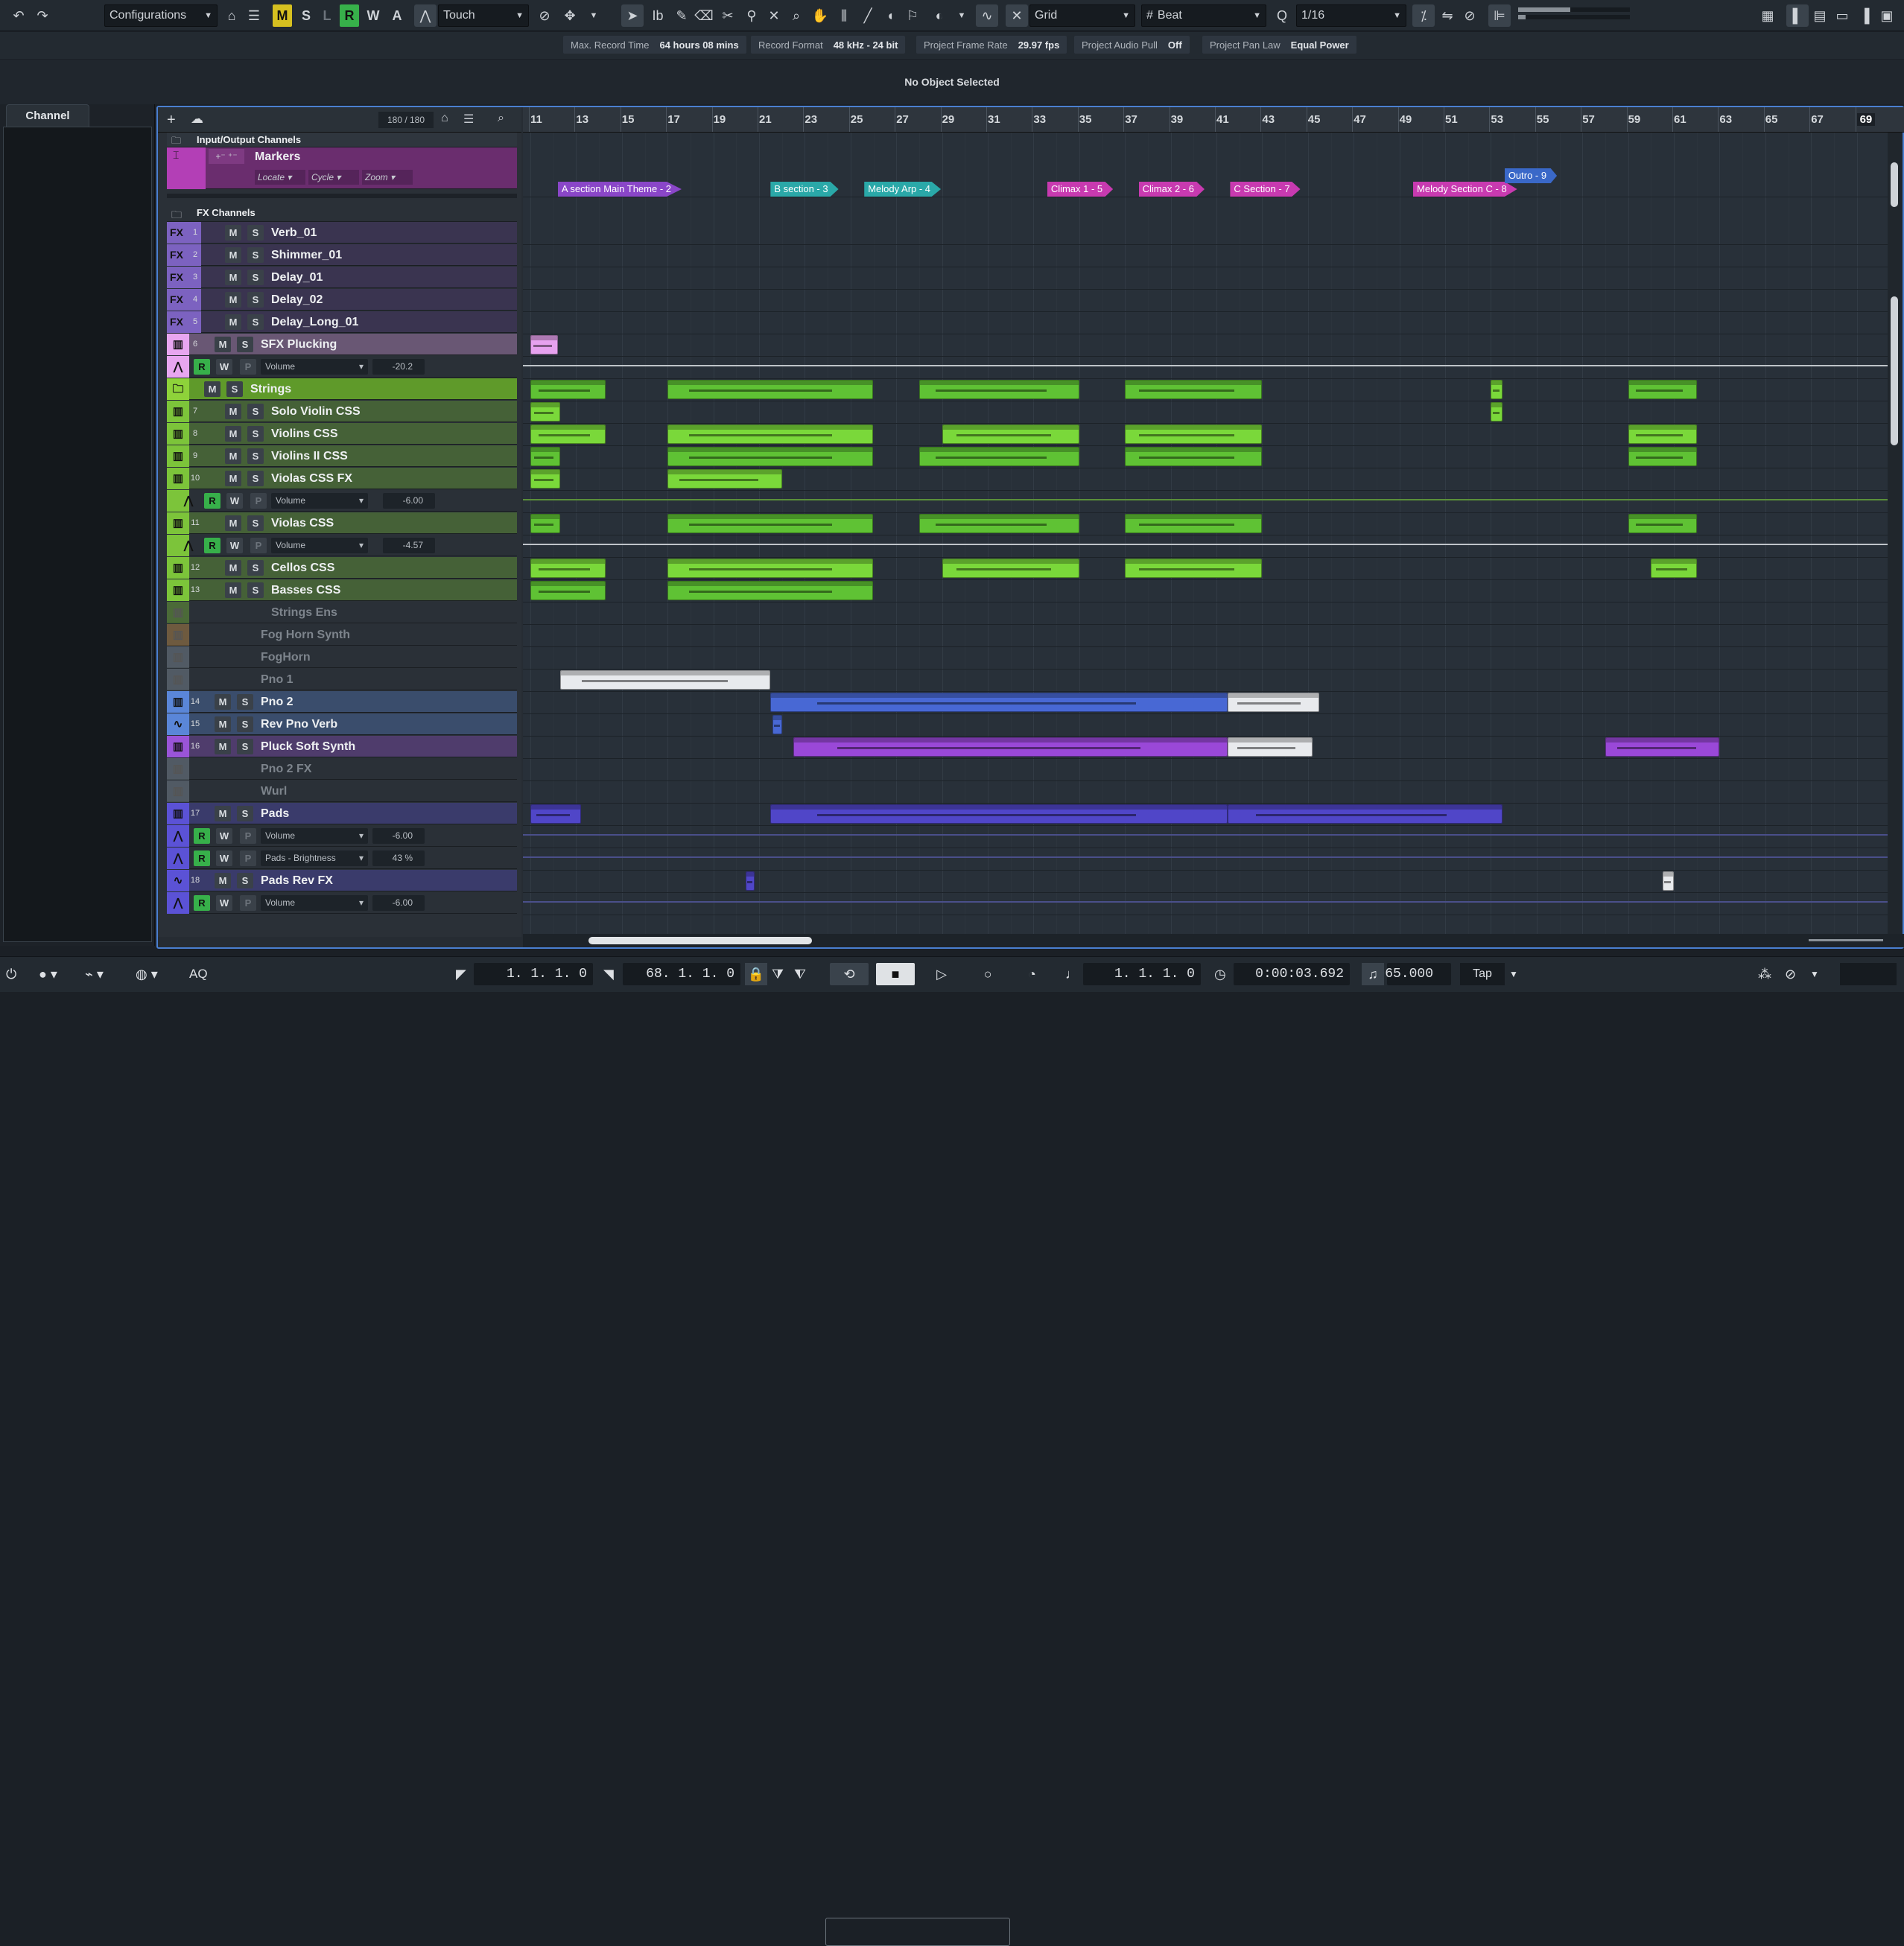  What do you see at coordinates (342, 322) in the screenshot?
I see `track-fx: FX 5 M S Delay_Long_01` at bounding box center [342, 322].